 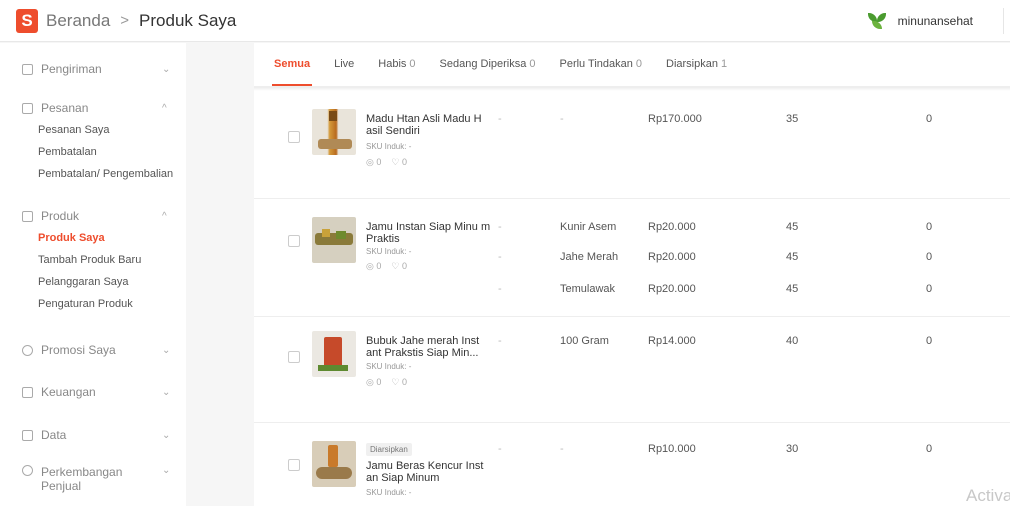 I want to click on stock-cell: 30, so click(x=792, y=449).